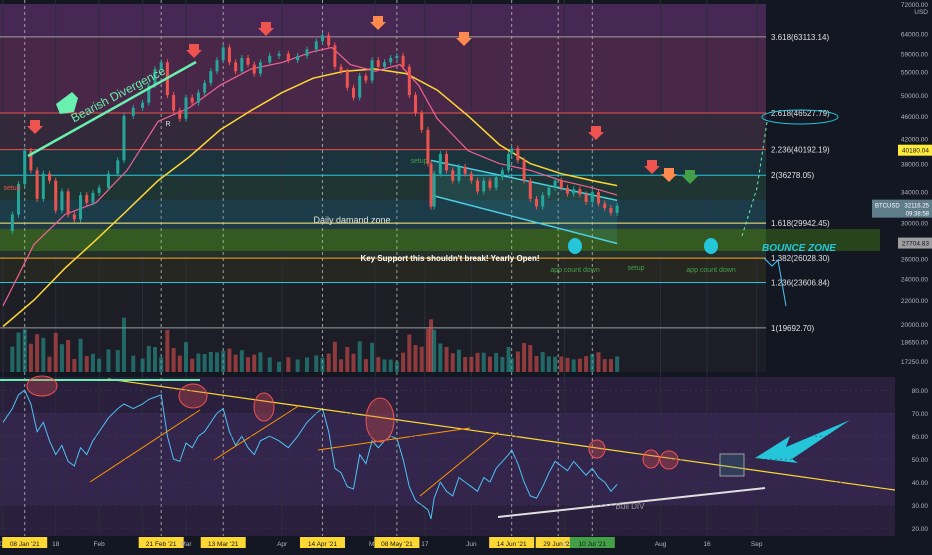 The height and width of the screenshot is (555, 932). Describe the element at coordinates (800, 37) in the screenshot. I see `fib-label-0: 3.618(63113.14)` at that location.